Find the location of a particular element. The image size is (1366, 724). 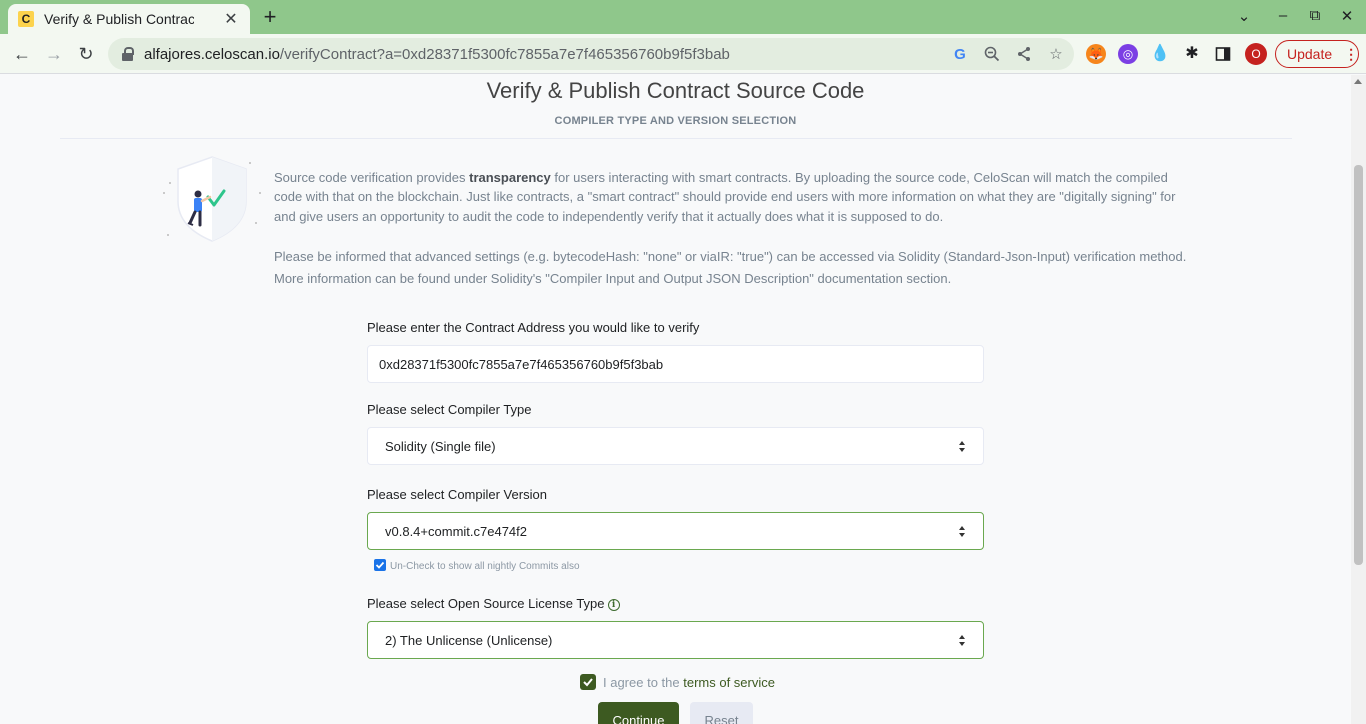

tab-search-icon: ⌄ is located at coordinates (1244, 16).